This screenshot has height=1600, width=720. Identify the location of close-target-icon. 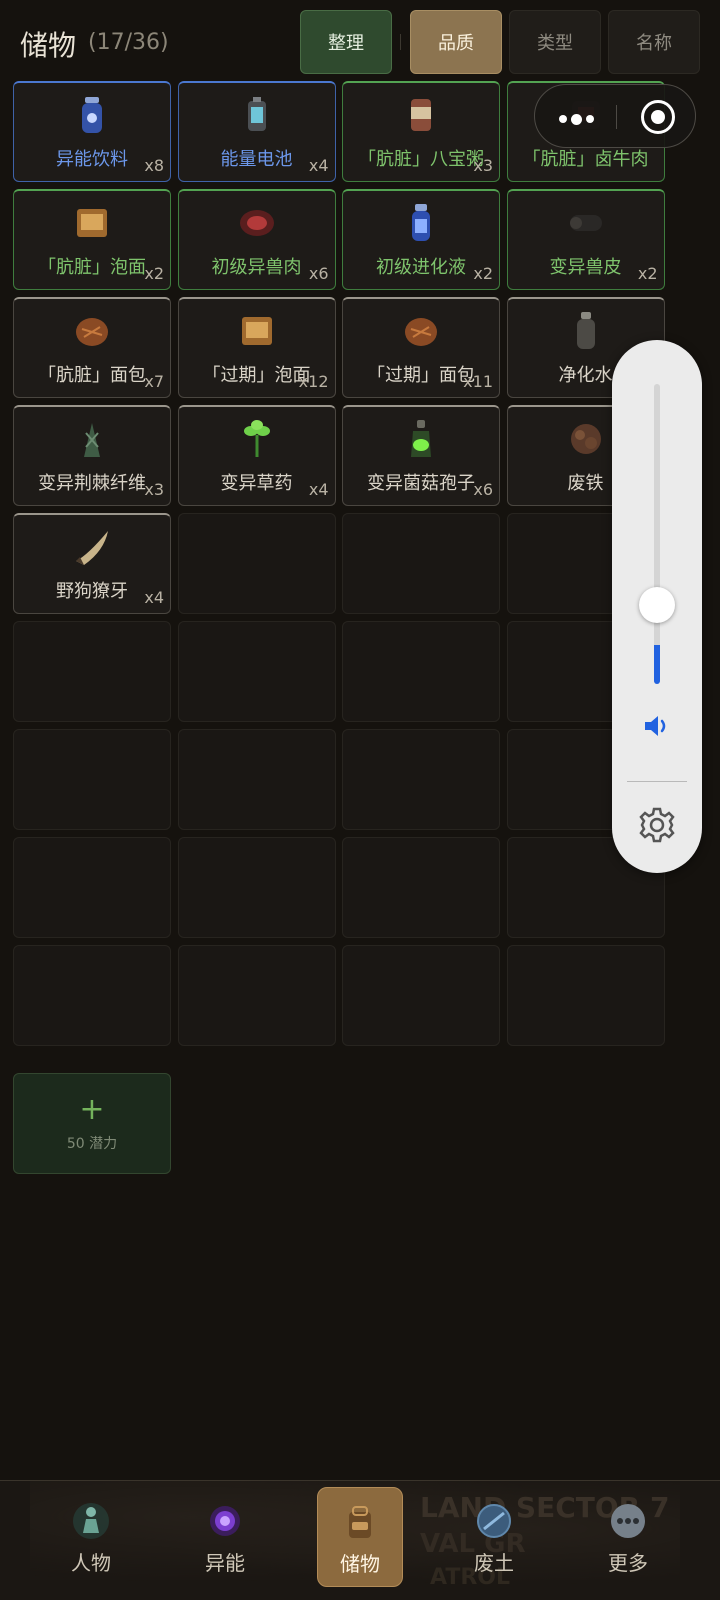
(658, 117).